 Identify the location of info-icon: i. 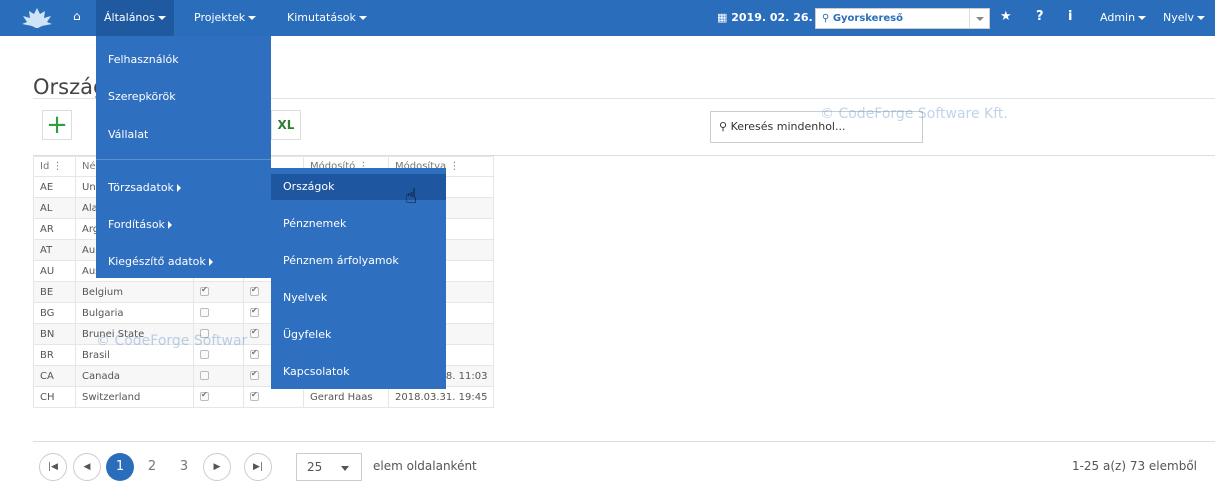
(1070, 17).